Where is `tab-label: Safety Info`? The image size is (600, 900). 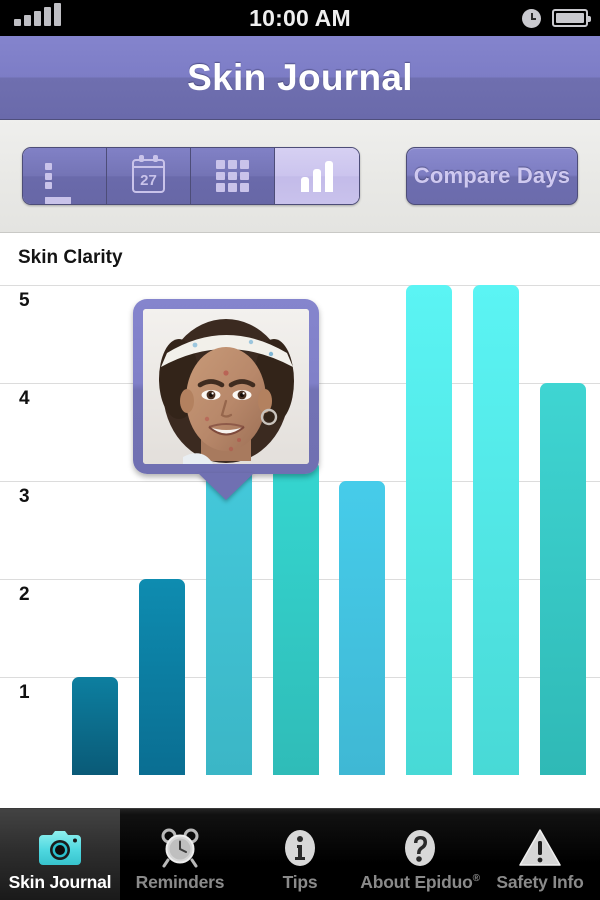
tab-label: Safety Info is located at coordinates (540, 882).